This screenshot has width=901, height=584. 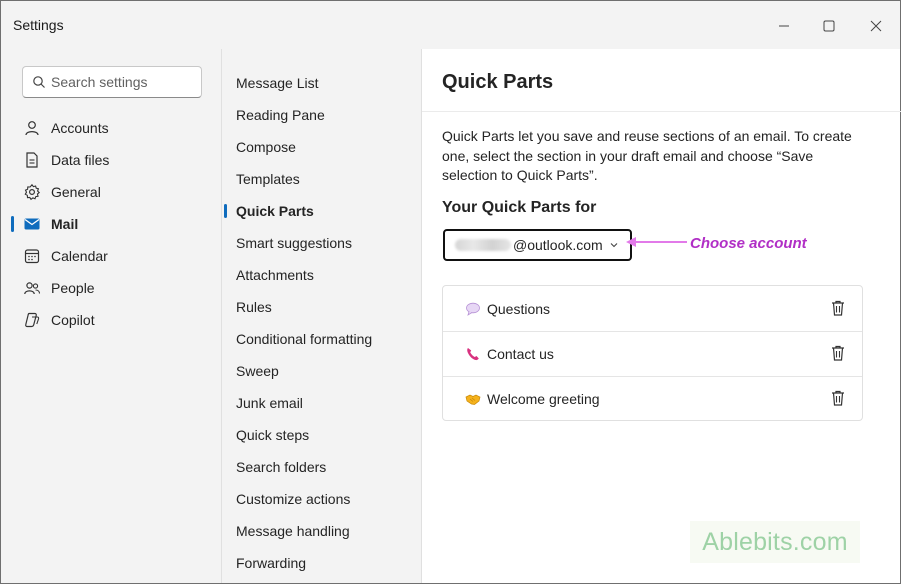 What do you see at coordinates (123, 82) in the screenshot?
I see `search-input` at bounding box center [123, 82].